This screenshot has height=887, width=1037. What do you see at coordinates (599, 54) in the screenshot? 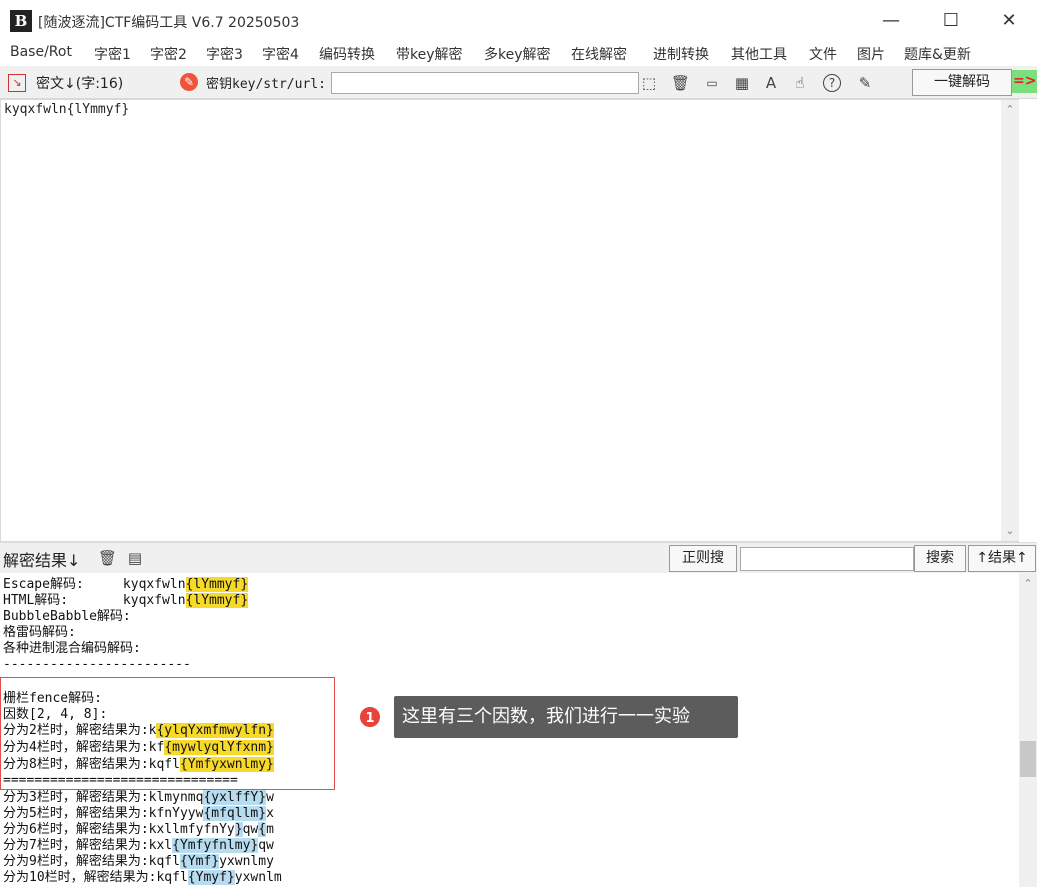
I see `menu-online: 在线解密` at bounding box center [599, 54].